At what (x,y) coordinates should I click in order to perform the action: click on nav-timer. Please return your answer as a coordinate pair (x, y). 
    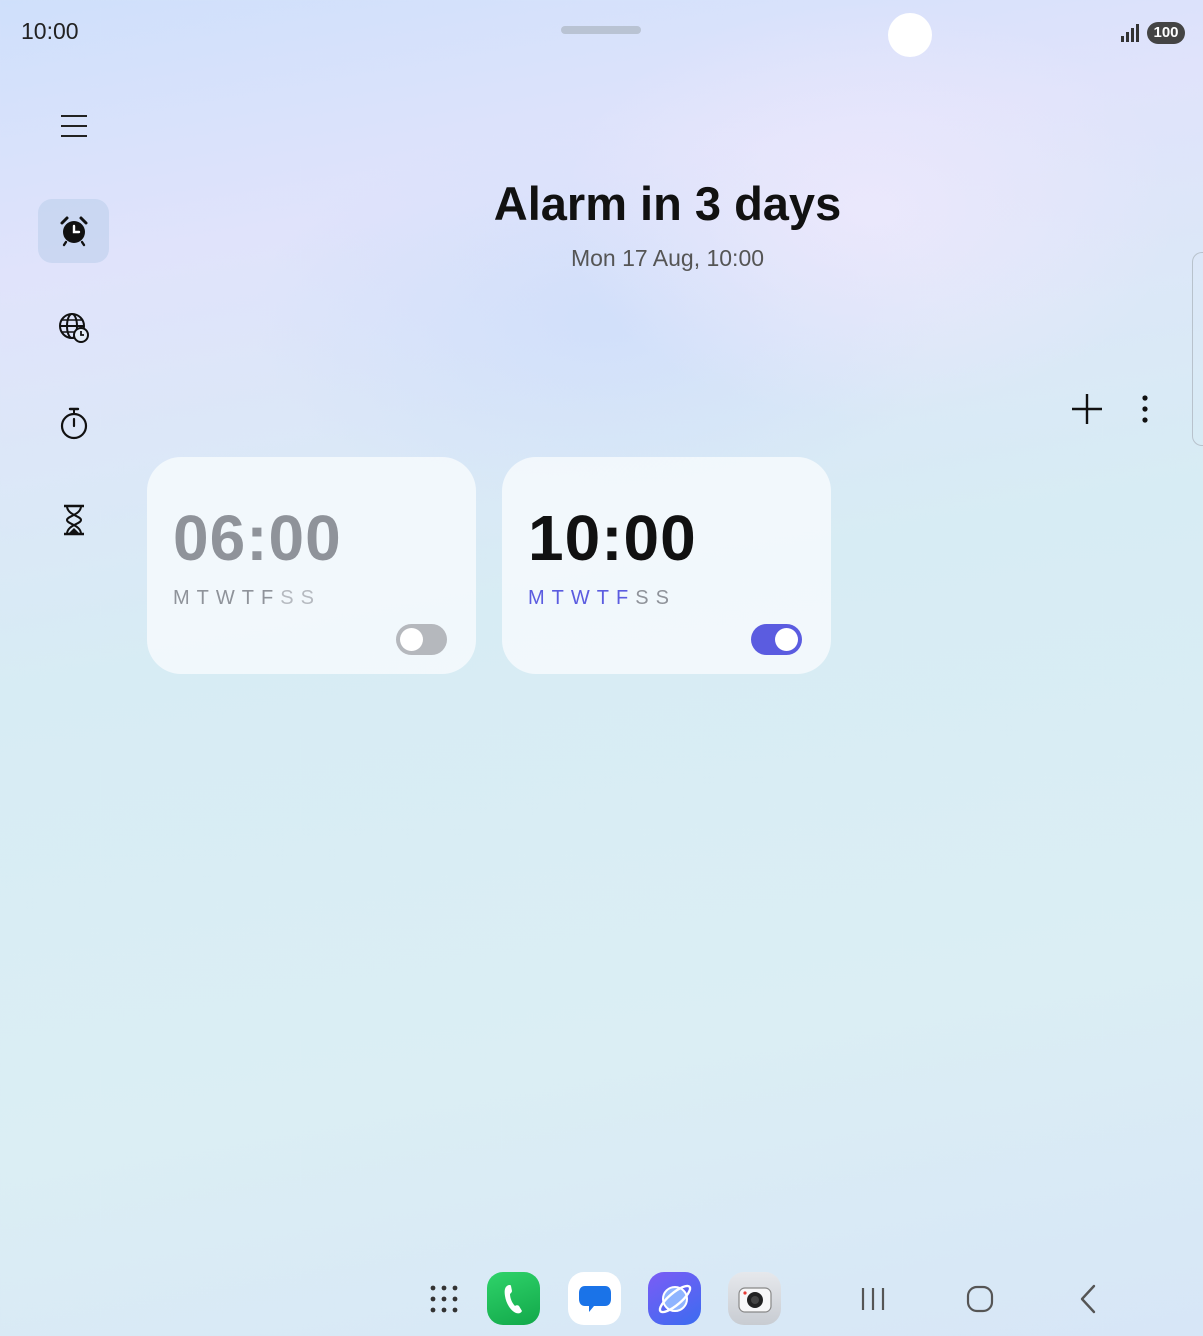
    Looking at the image, I should click on (73, 520).